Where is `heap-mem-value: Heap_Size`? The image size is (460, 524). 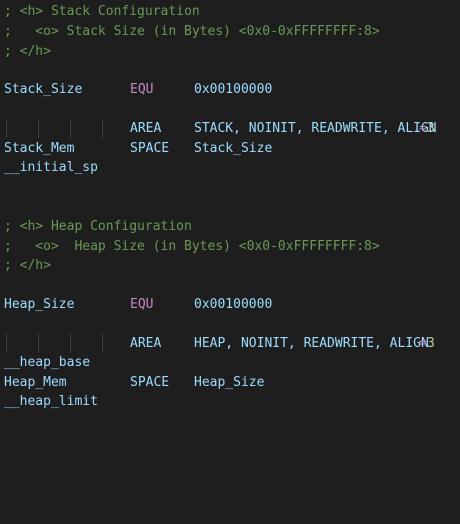
heap-mem-value: Heap_Size is located at coordinates (229, 382).